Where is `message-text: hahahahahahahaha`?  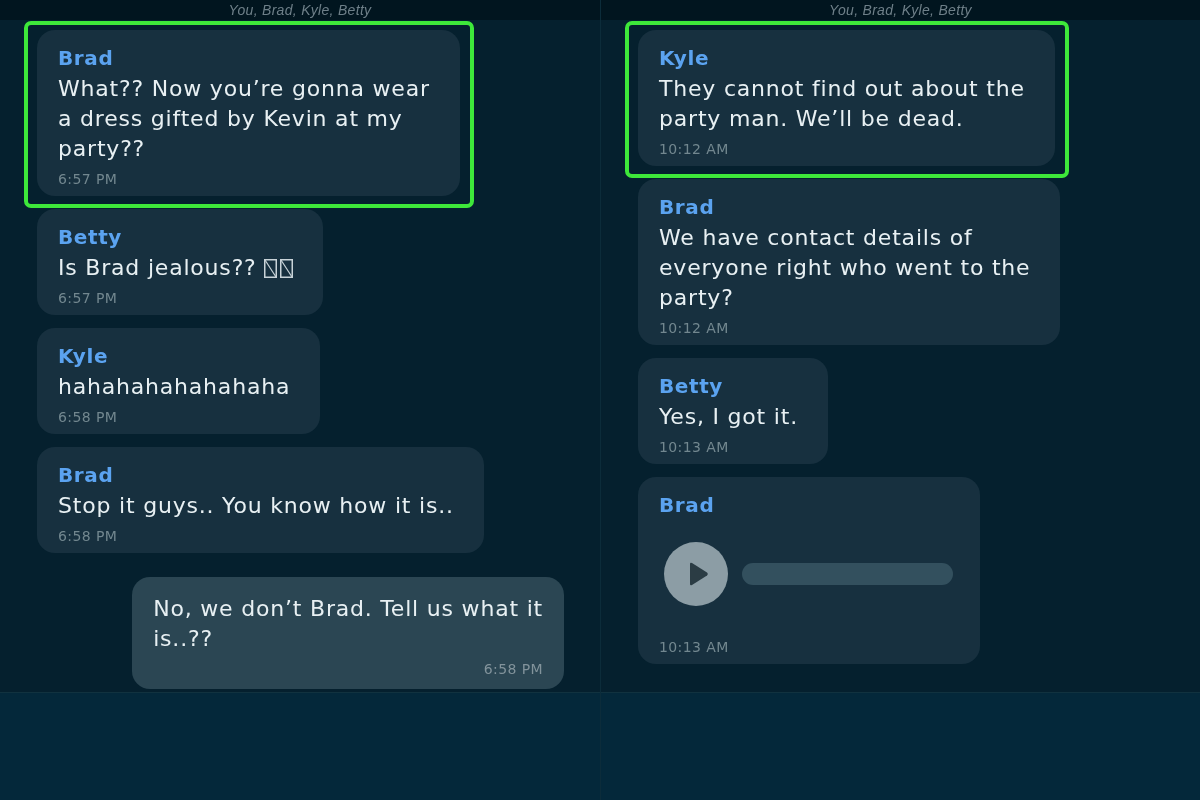 message-text: hahahahahahahaha is located at coordinates (174, 387).